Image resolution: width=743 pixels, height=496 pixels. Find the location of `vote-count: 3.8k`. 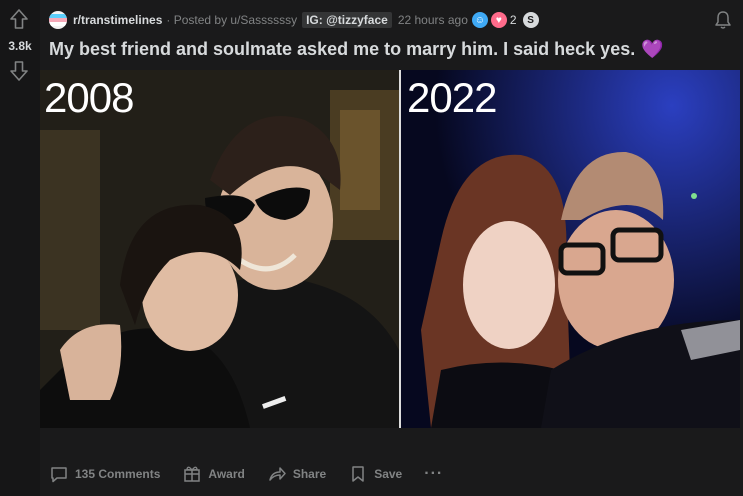

vote-count: 3.8k is located at coordinates (20, 46).